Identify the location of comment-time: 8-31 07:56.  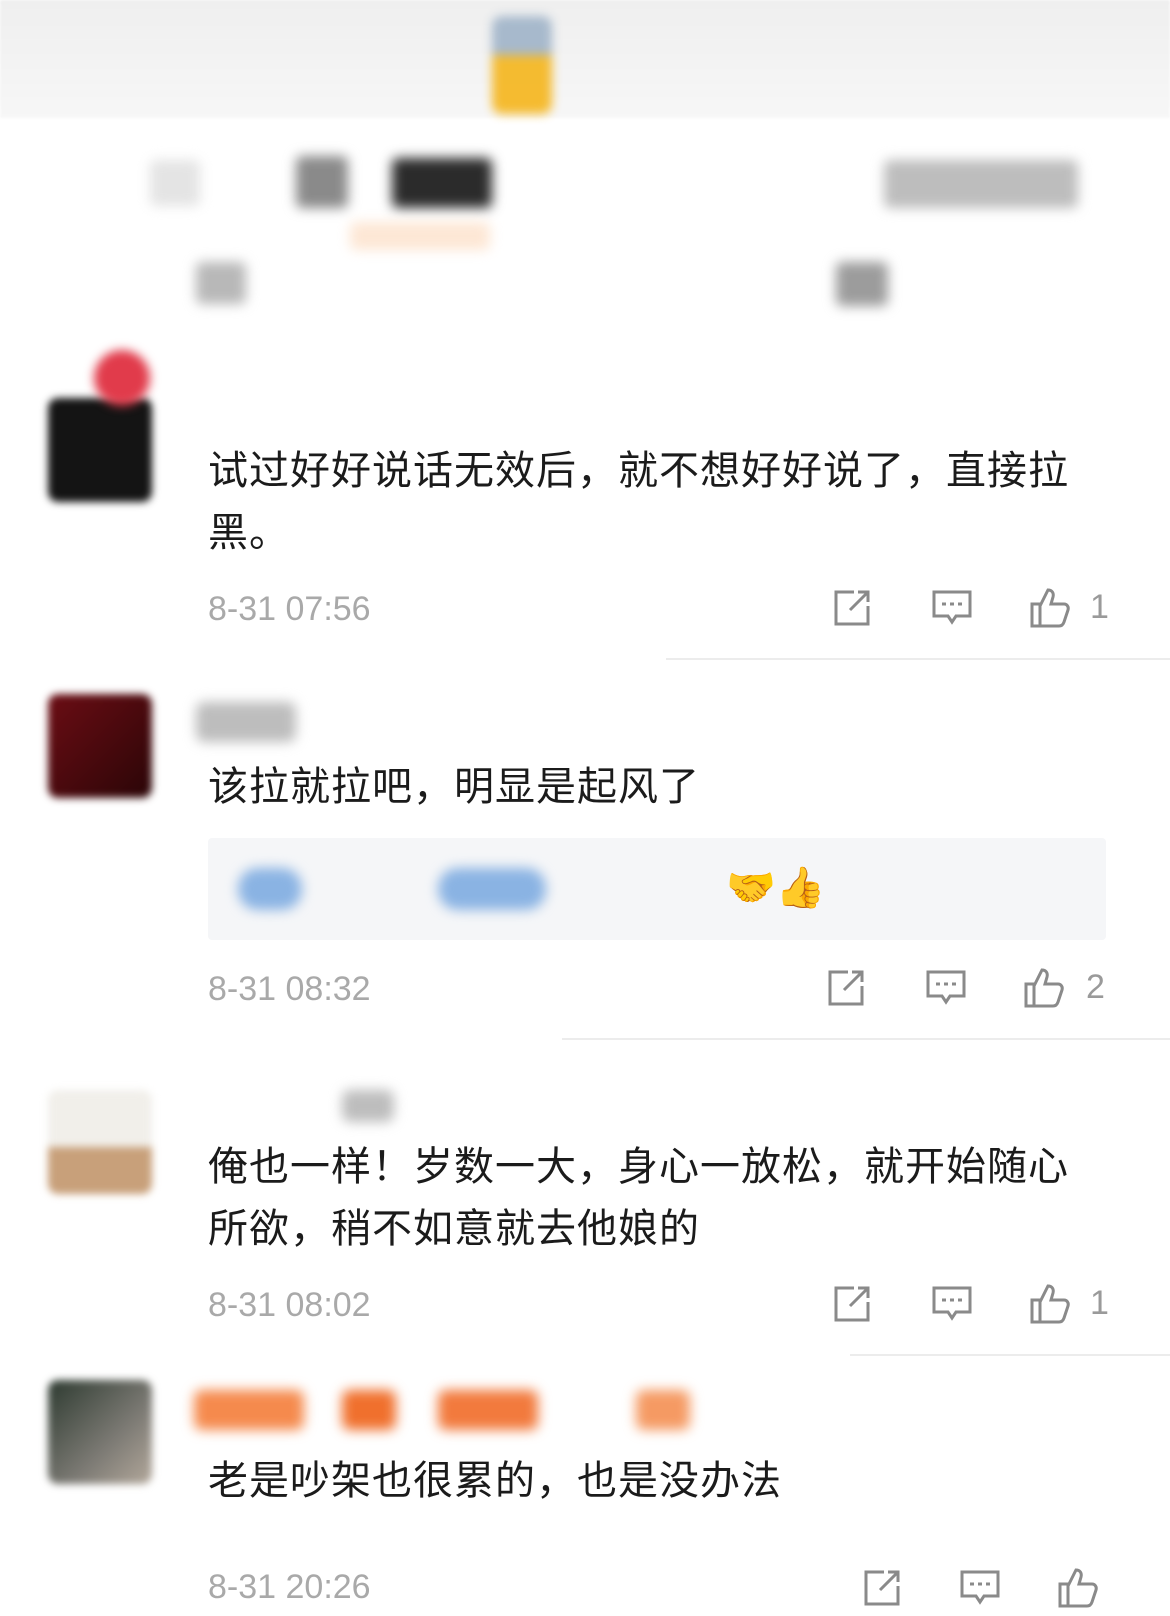
(289, 609).